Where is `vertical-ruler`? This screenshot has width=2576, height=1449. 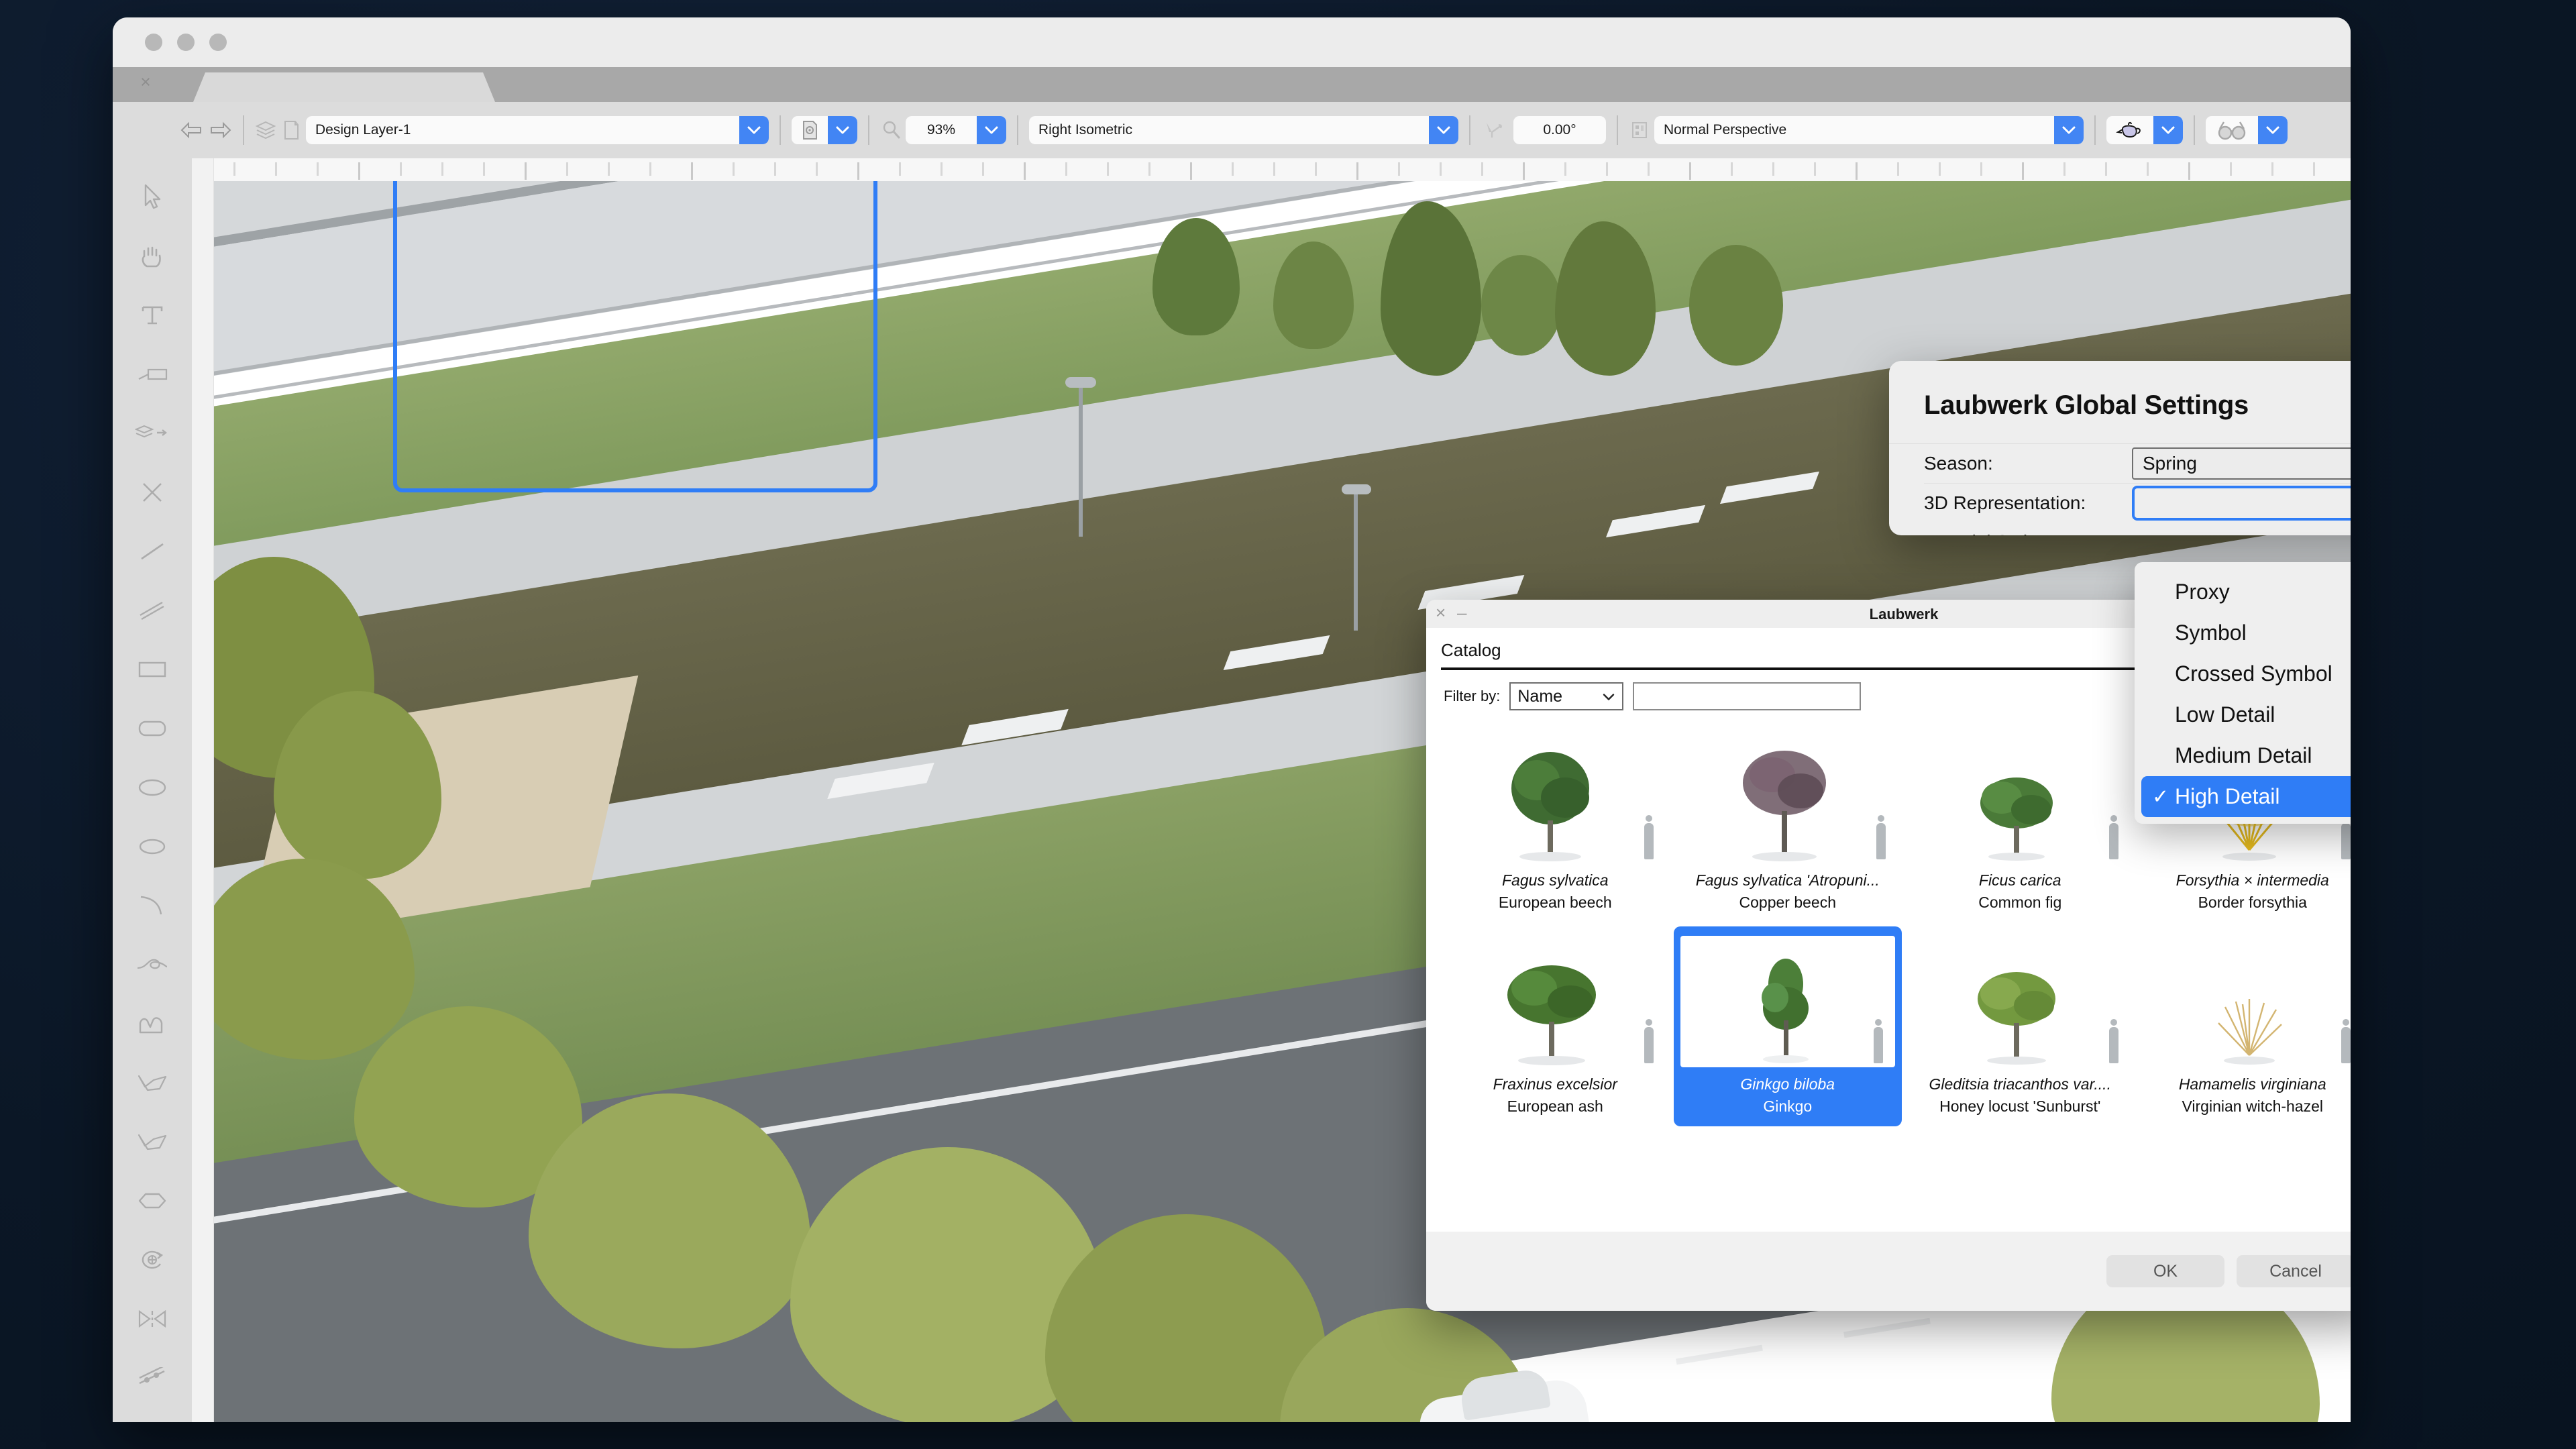 vertical-ruler is located at coordinates (203, 790).